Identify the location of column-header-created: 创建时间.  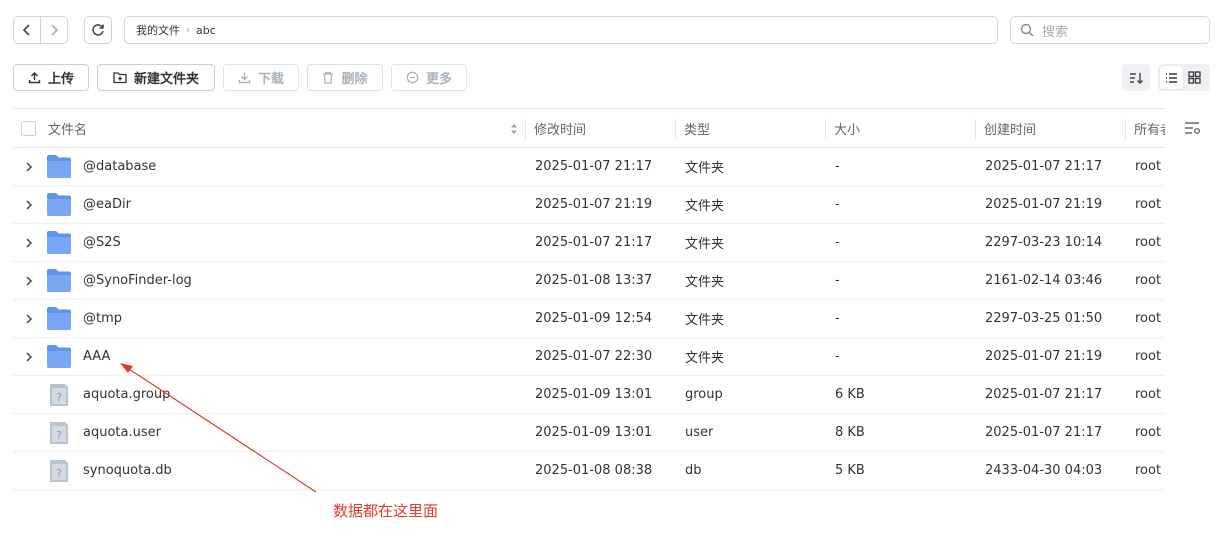
(1010, 128).